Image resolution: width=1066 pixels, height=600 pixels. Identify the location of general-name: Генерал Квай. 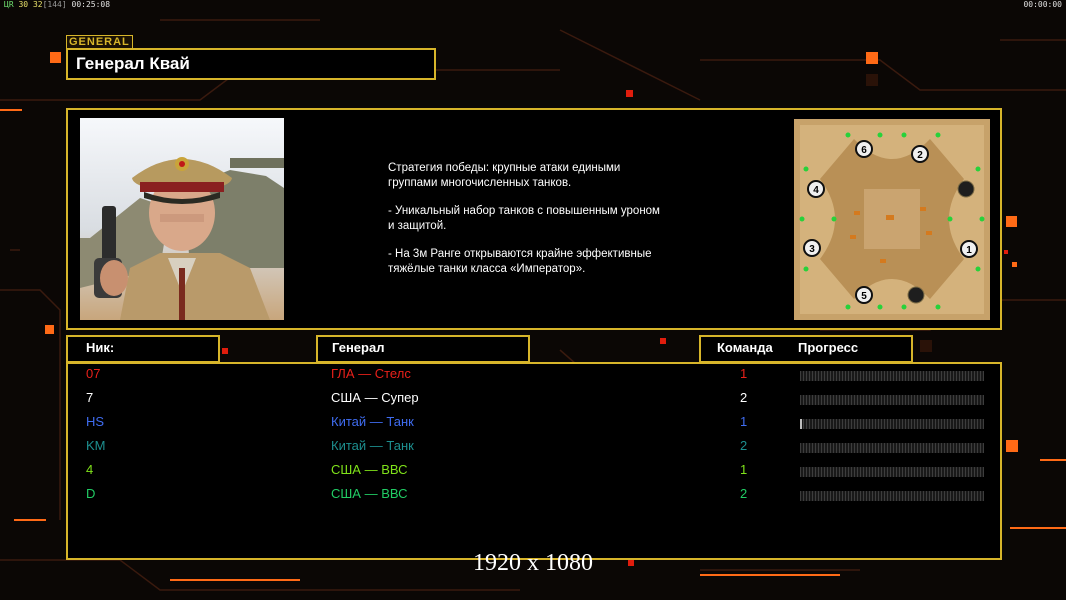
(133, 63).